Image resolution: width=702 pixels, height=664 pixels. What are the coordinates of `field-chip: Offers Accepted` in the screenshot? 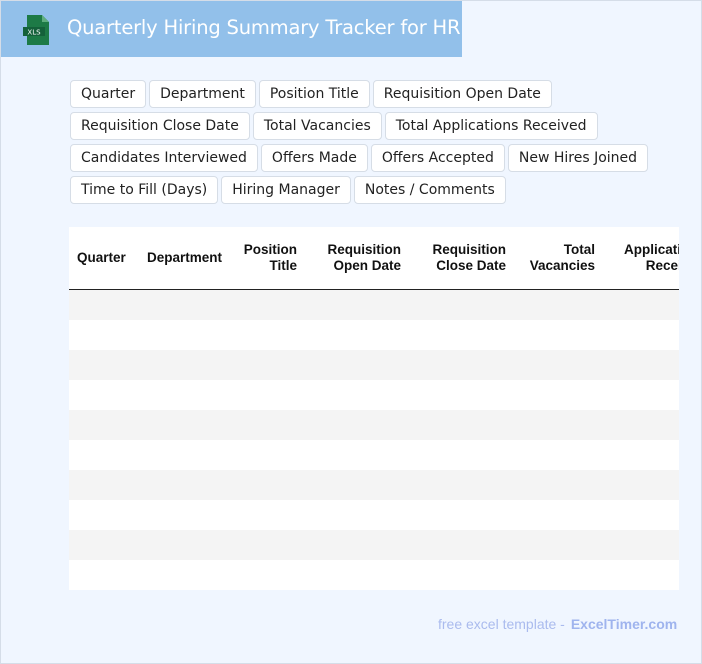 It's located at (437, 158).